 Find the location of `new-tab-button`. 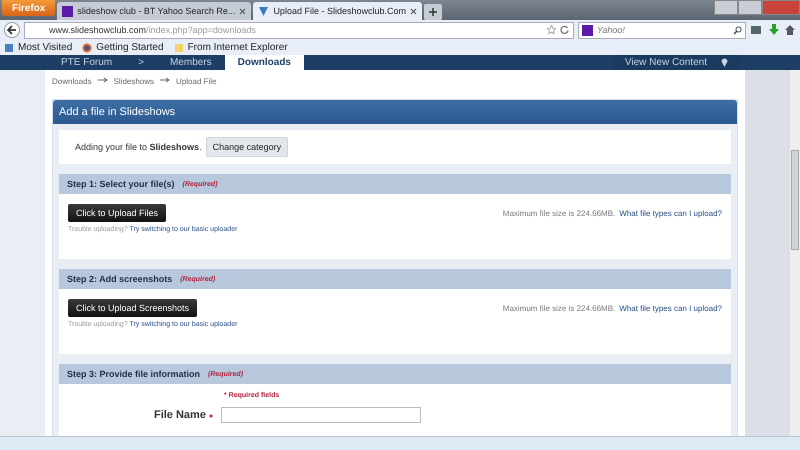

new-tab-button is located at coordinates (433, 12).